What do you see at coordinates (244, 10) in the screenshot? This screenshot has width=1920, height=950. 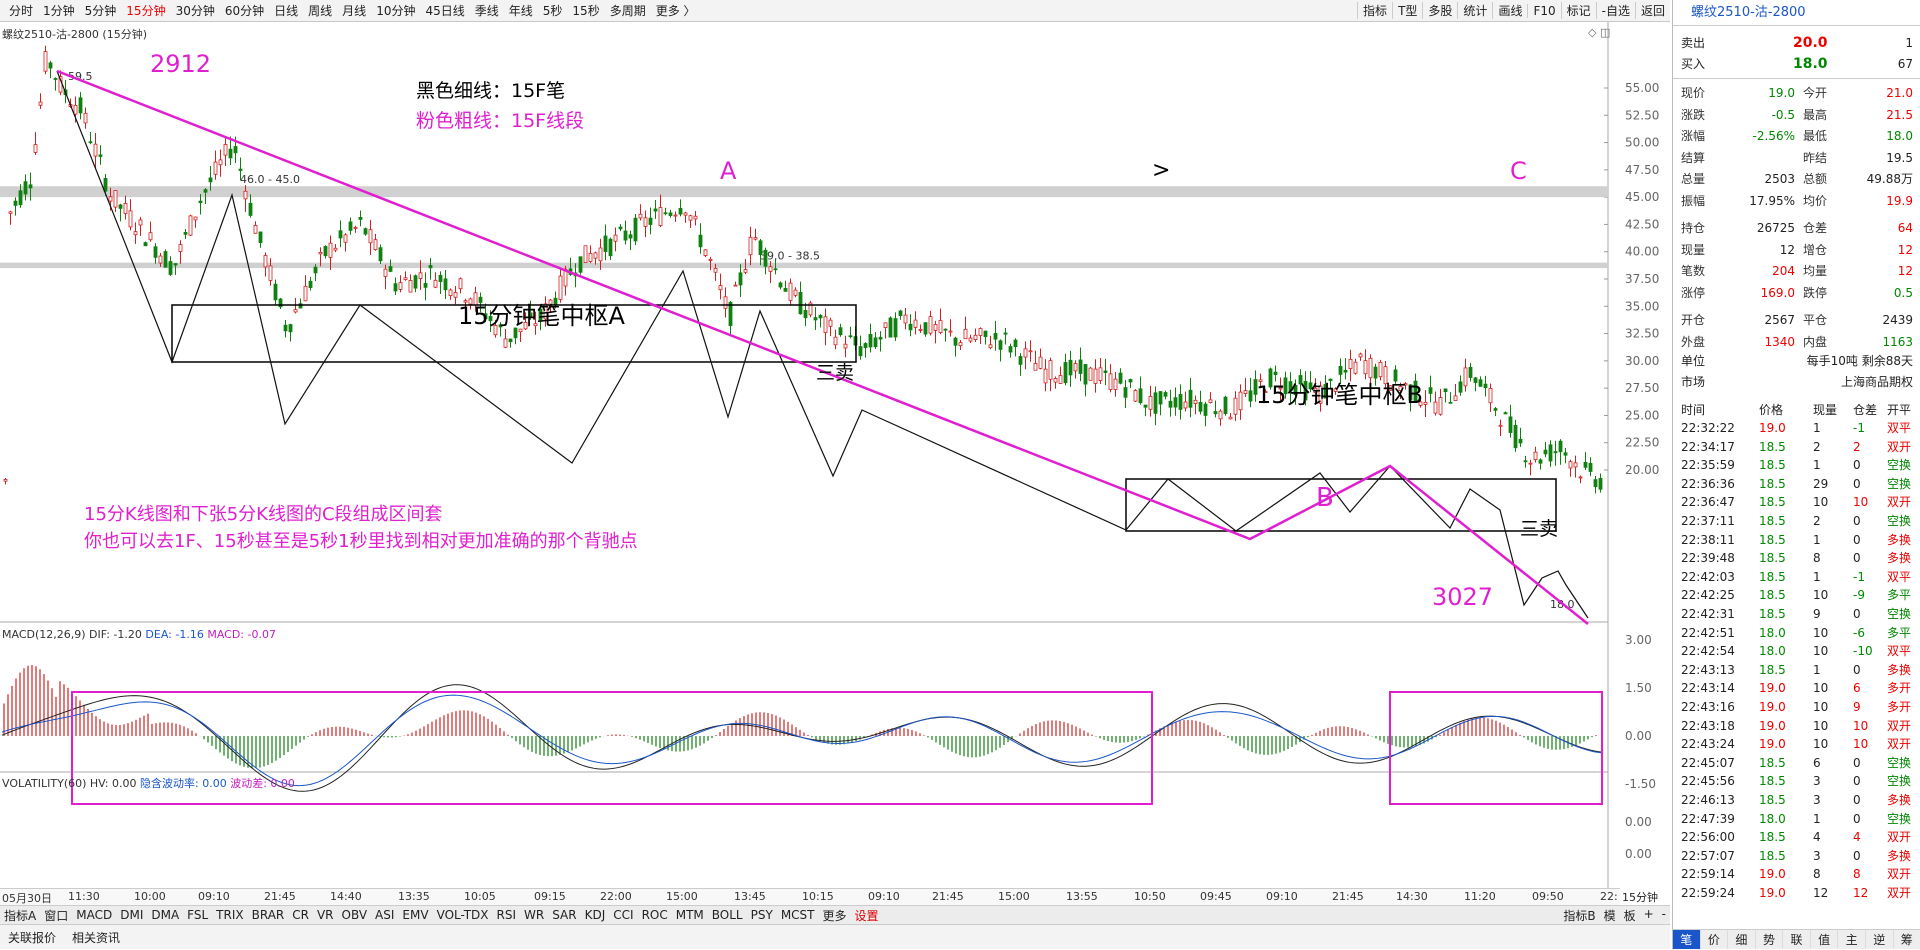 I see `period-5: 60分钟` at bounding box center [244, 10].